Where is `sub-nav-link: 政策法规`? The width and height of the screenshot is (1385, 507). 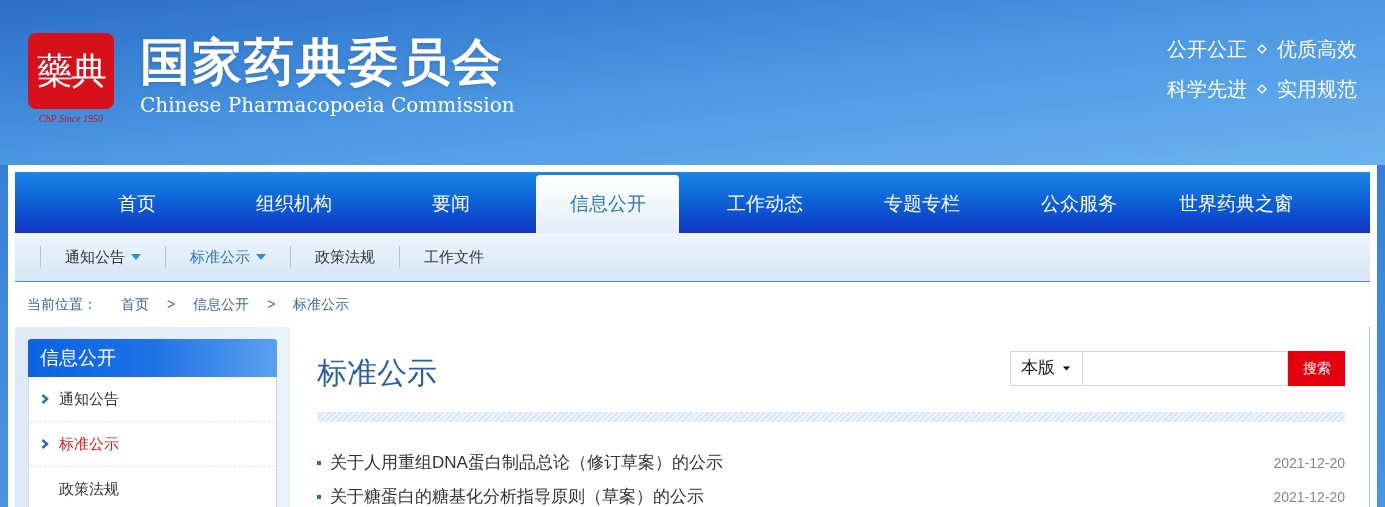
sub-nav-link: 政策法规 is located at coordinates (345, 257).